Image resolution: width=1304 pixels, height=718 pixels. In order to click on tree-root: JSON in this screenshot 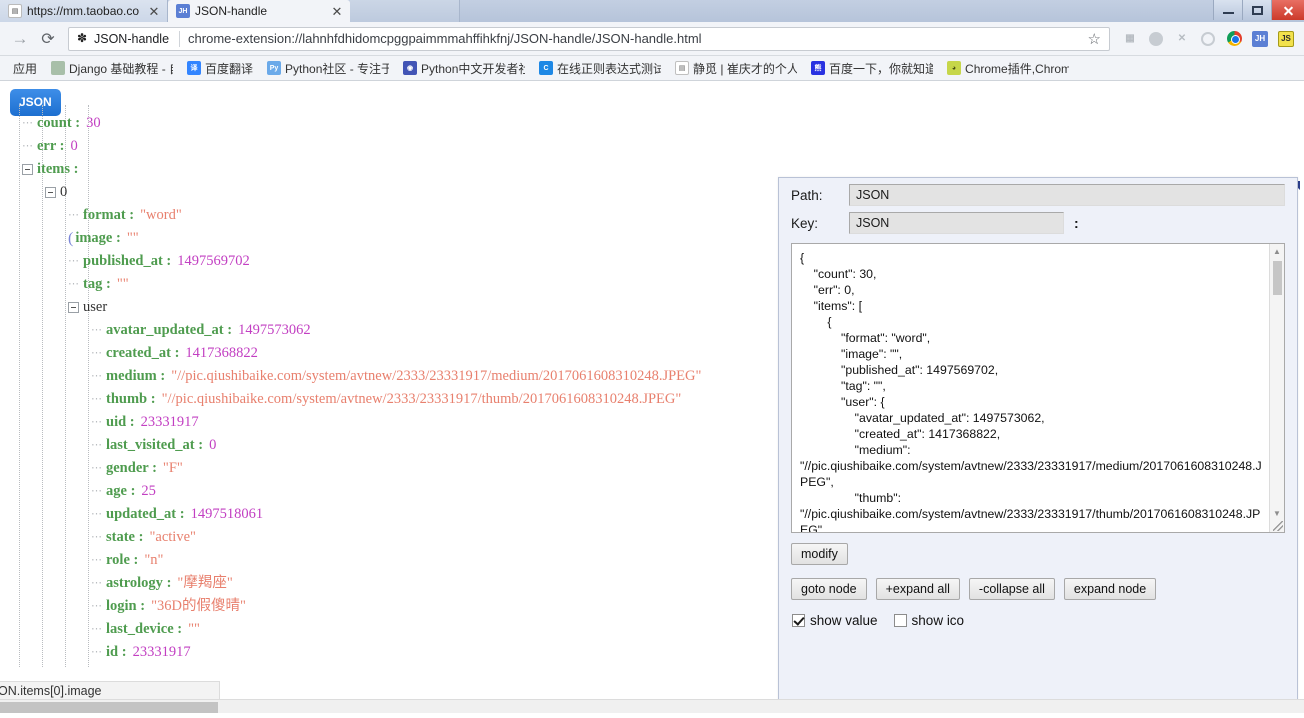, I will do `click(389, 102)`.